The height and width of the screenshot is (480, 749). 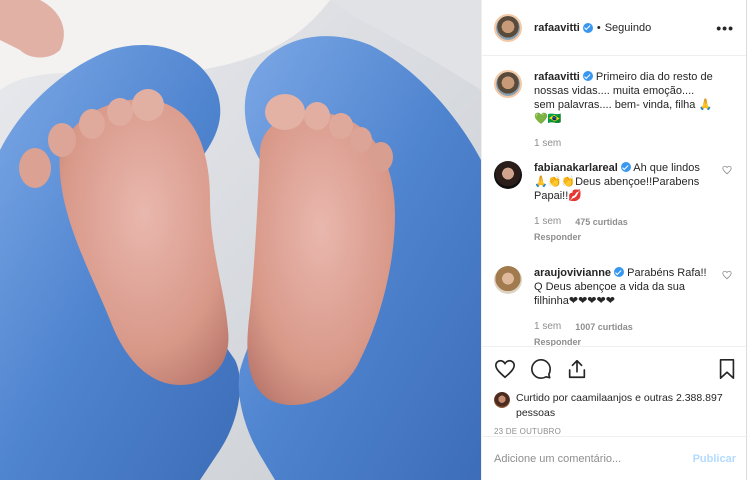 What do you see at coordinates (508, 84) in the screenshot?
I see `caption-author-avatar` at bounding box center [508, 84].